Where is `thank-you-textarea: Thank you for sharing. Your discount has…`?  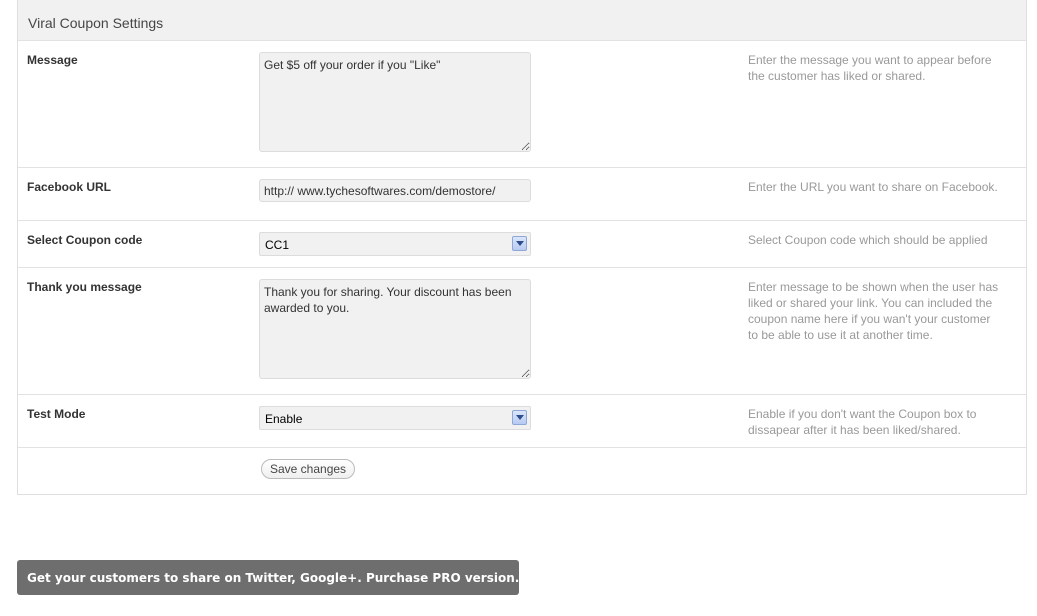
thank-you-textarea: Thank you for sharing. Your discount has… is located at coordinates (395, 329).